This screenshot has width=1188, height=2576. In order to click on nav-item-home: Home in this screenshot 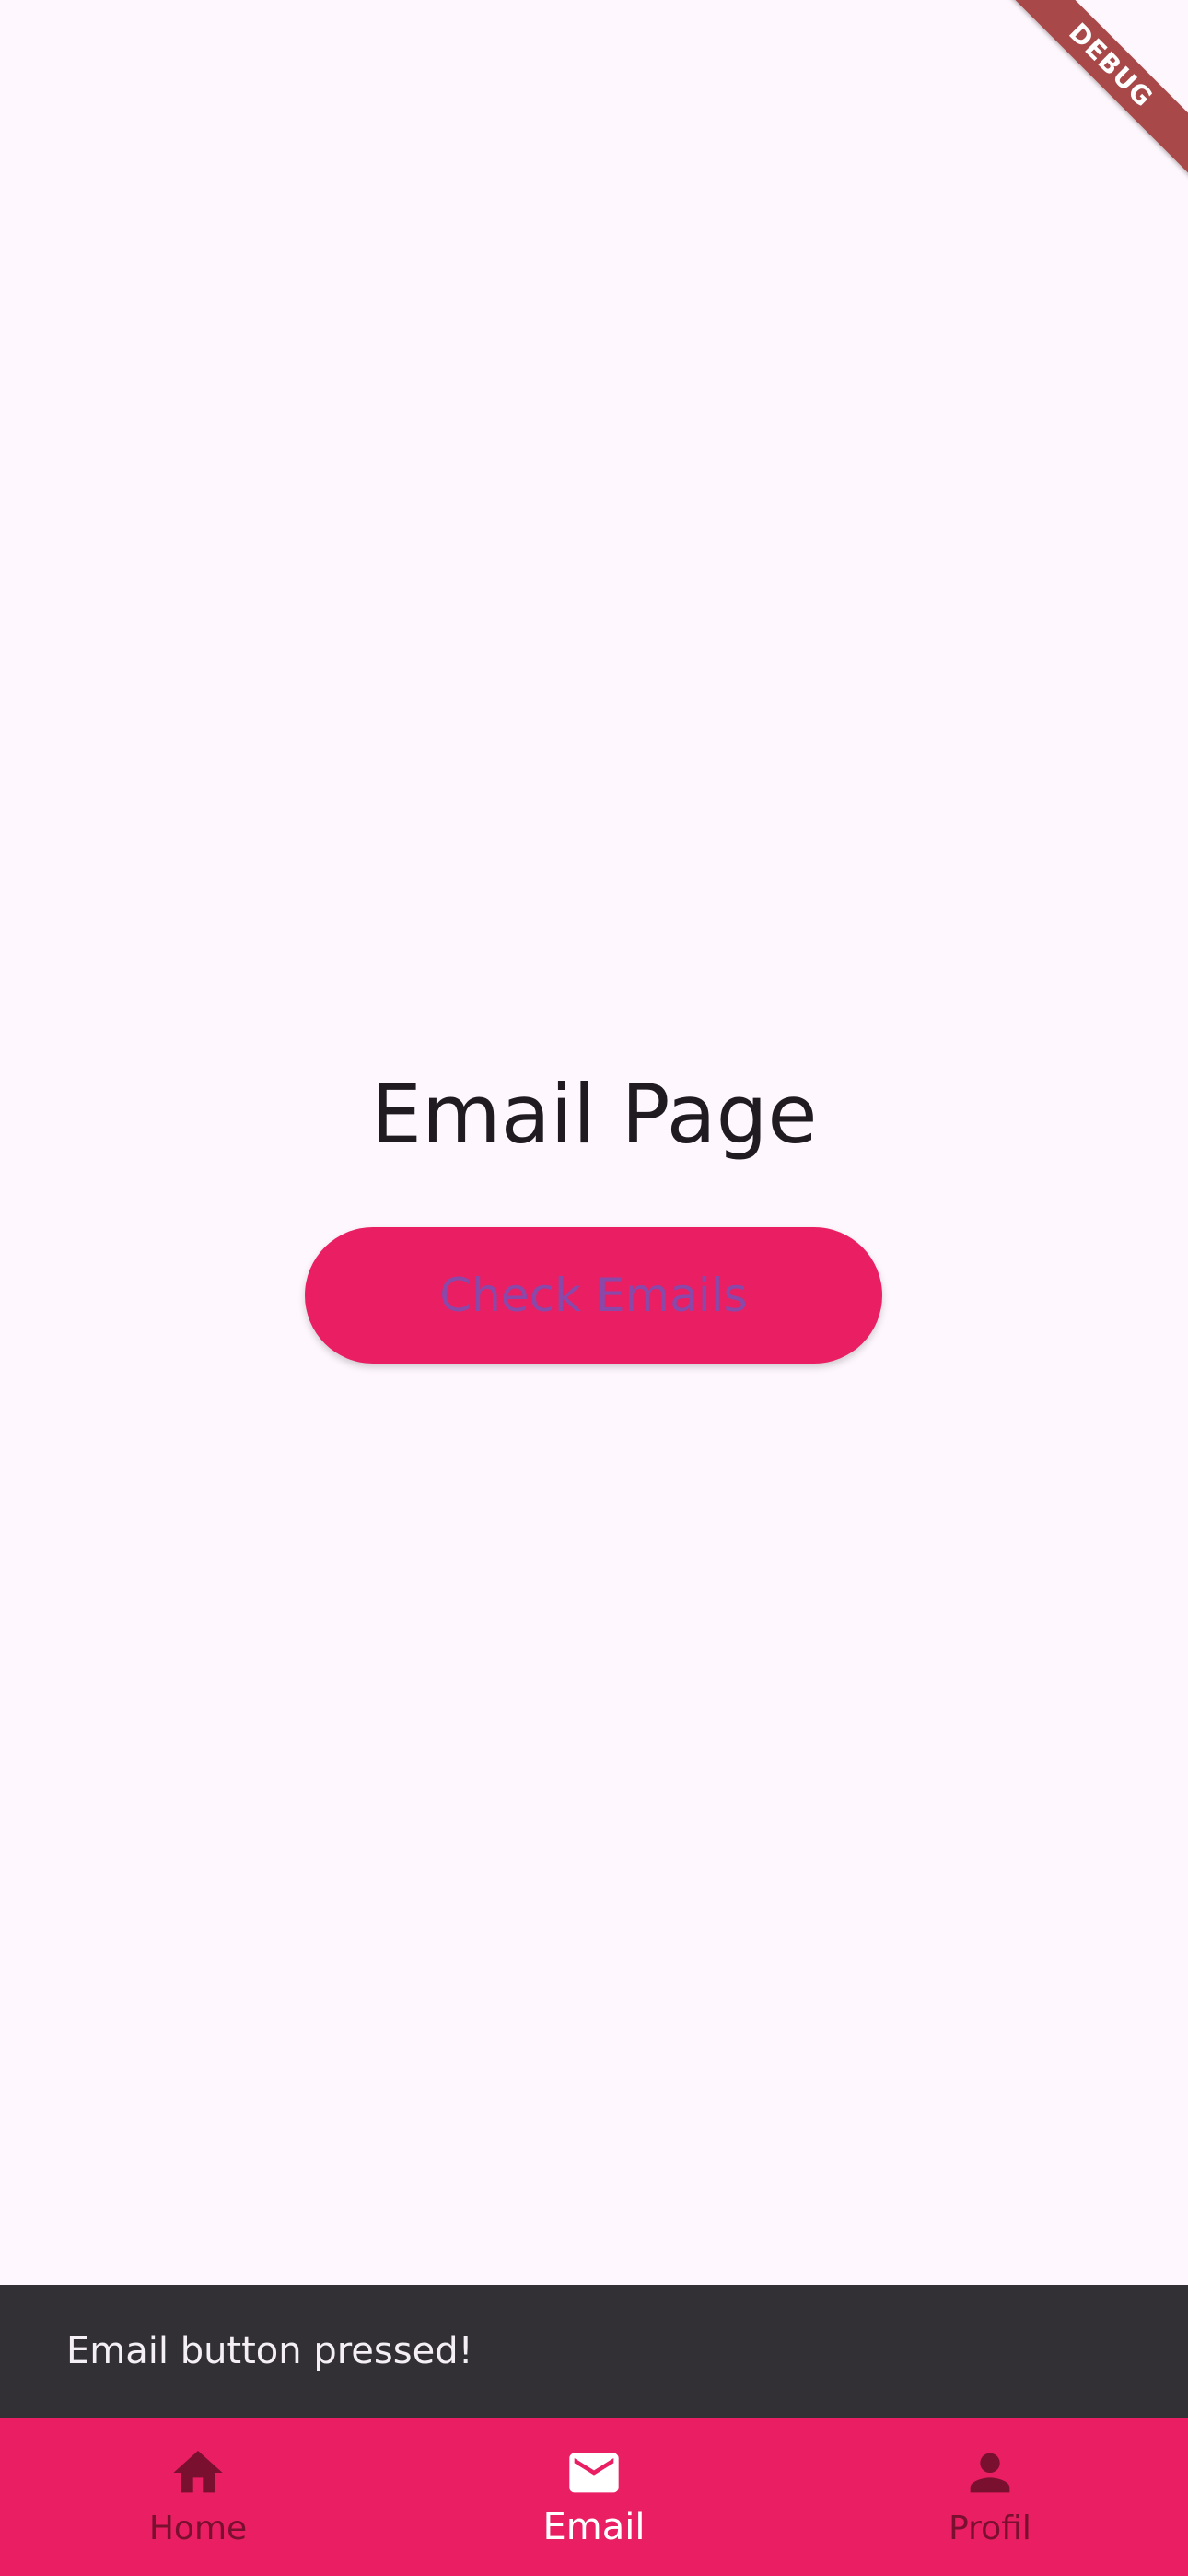, I will do `click(198, 2497)`.